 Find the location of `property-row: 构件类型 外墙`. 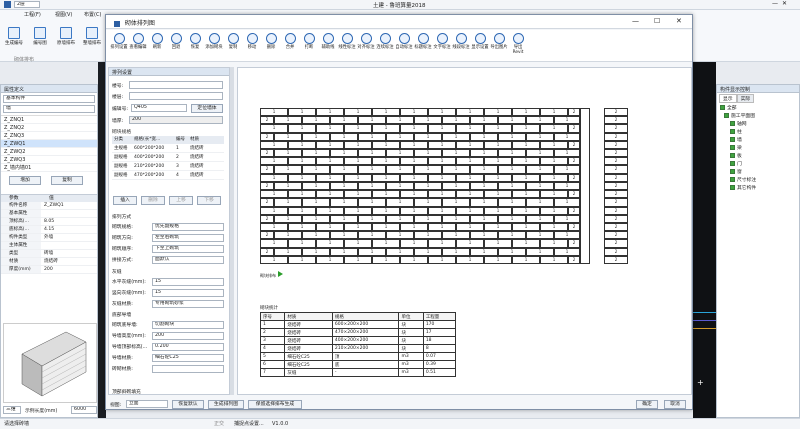

property-row: 构件类型 外墙 is located at coordinates (49, 238).